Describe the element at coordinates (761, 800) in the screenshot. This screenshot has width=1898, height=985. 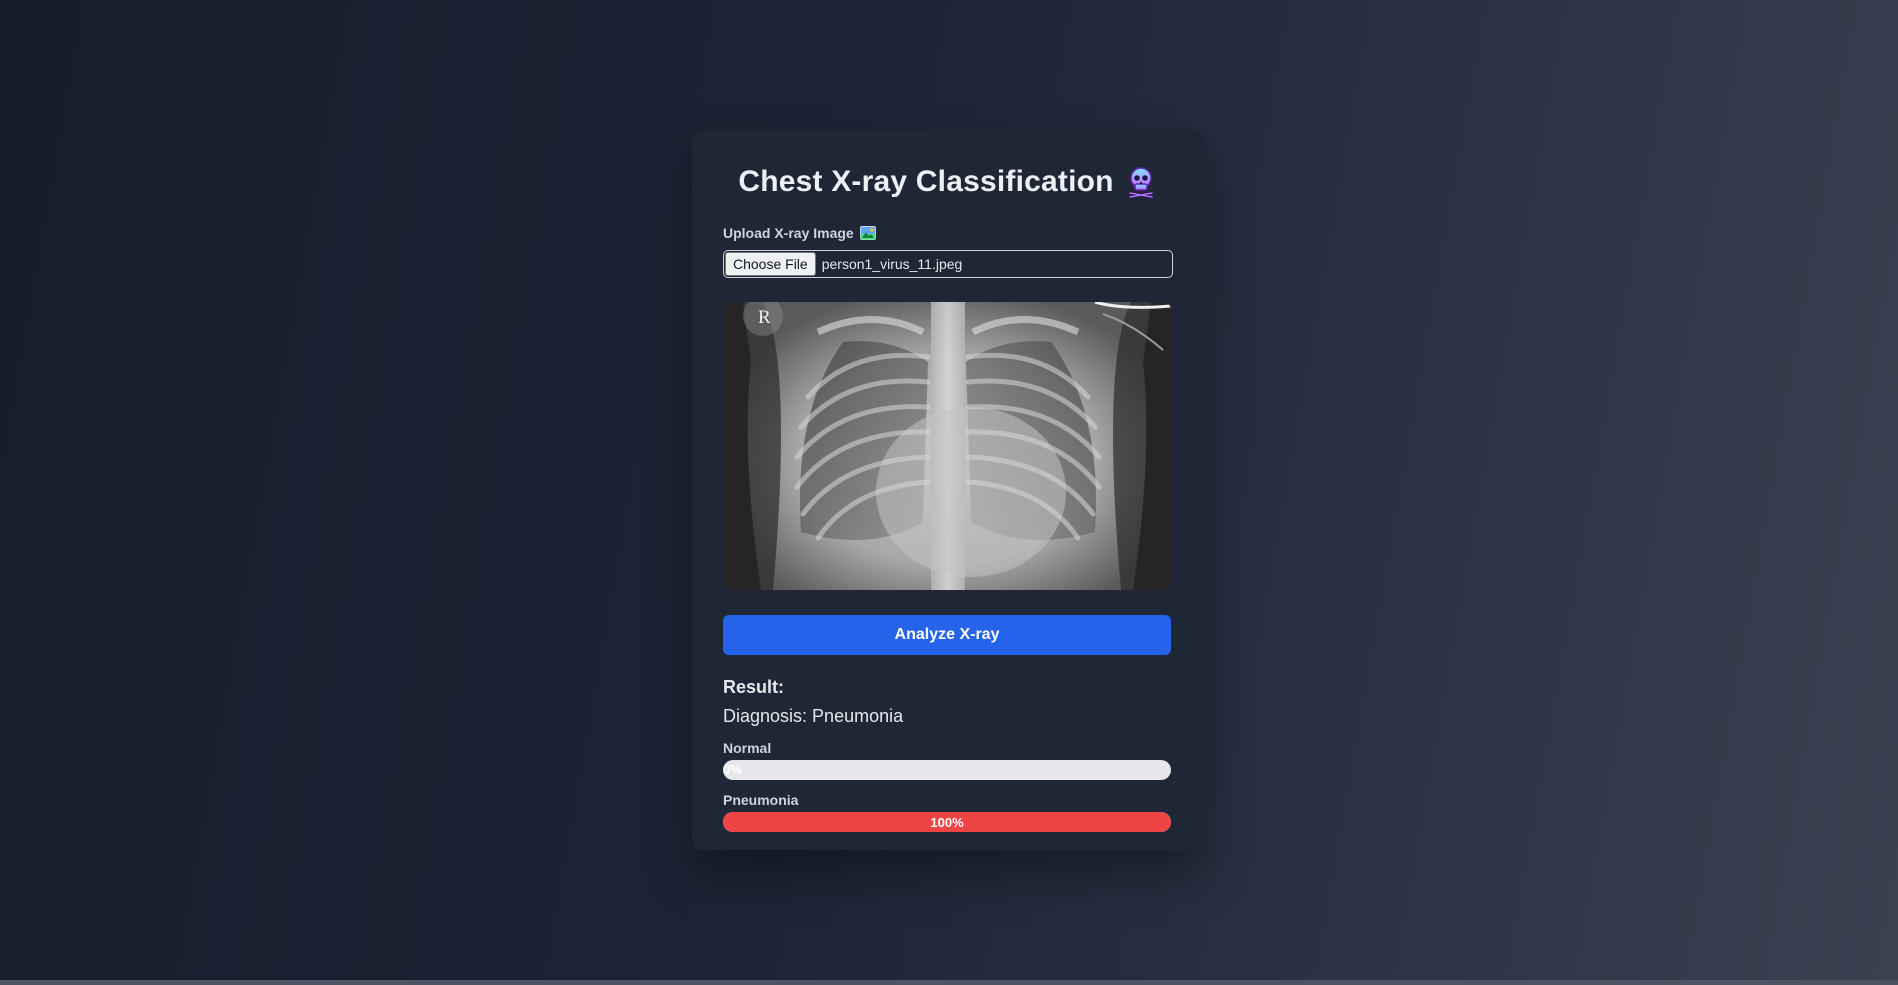
I see `pneumonia-probability-label: Pneumonia` at that location.